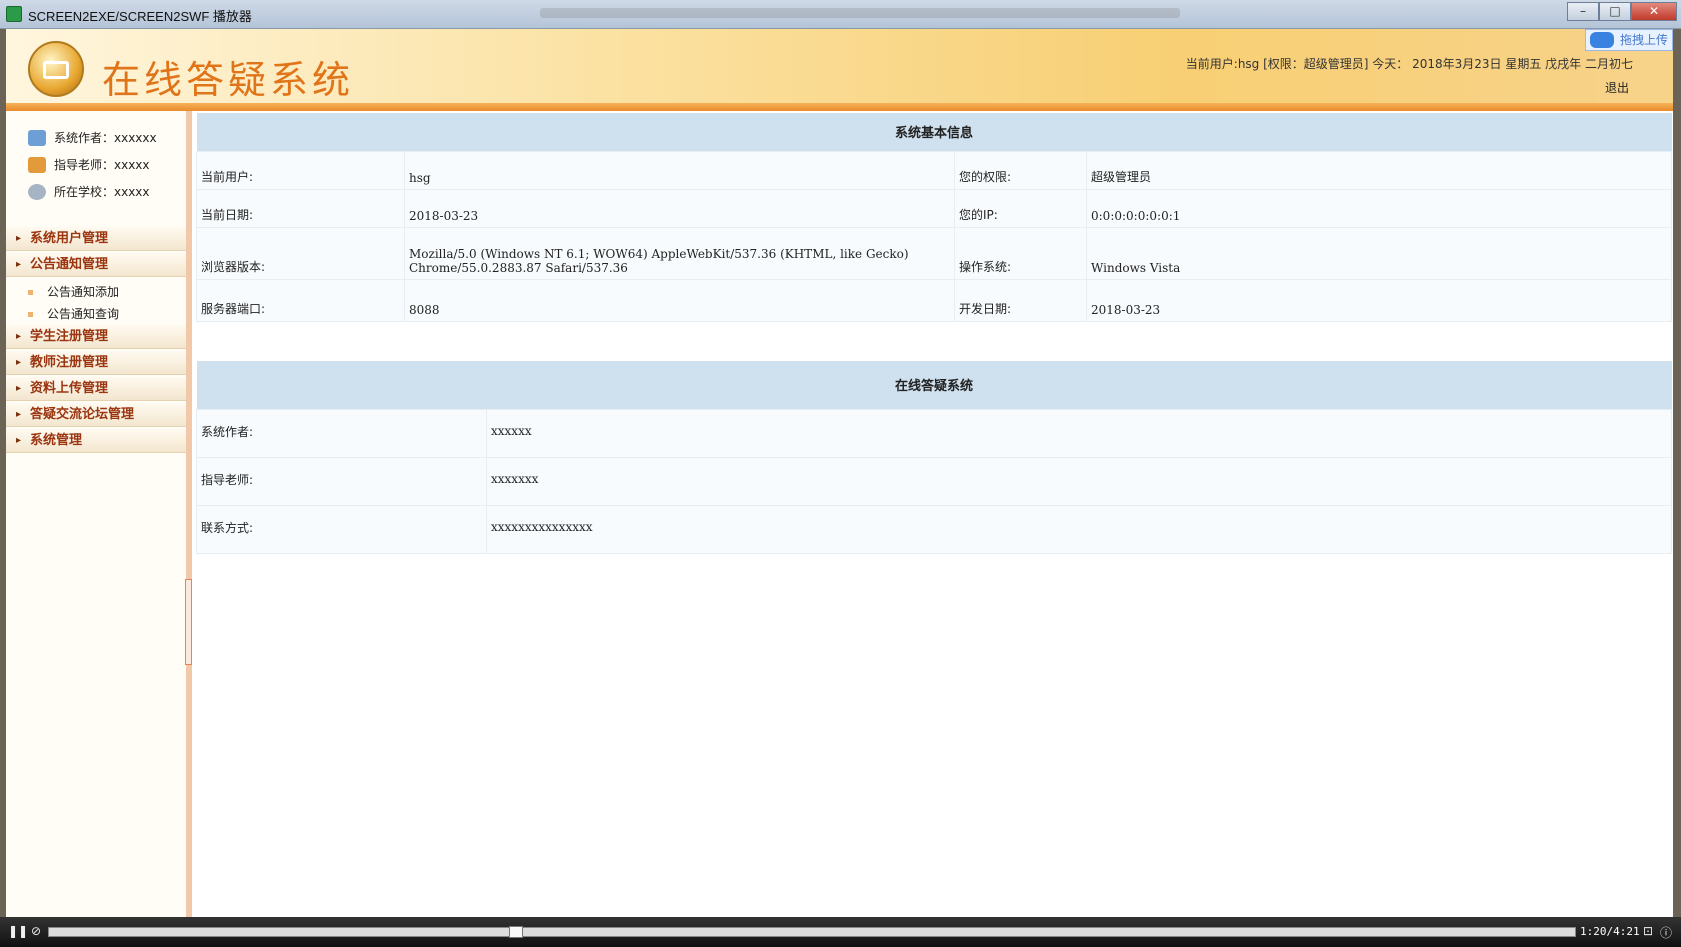 The image size is (1681, 947). What do you see at coordinates (73, 313) in the screenshot?
I see `submenu-query-announcement: 公告通知查询` at bounding box center [73, 313].